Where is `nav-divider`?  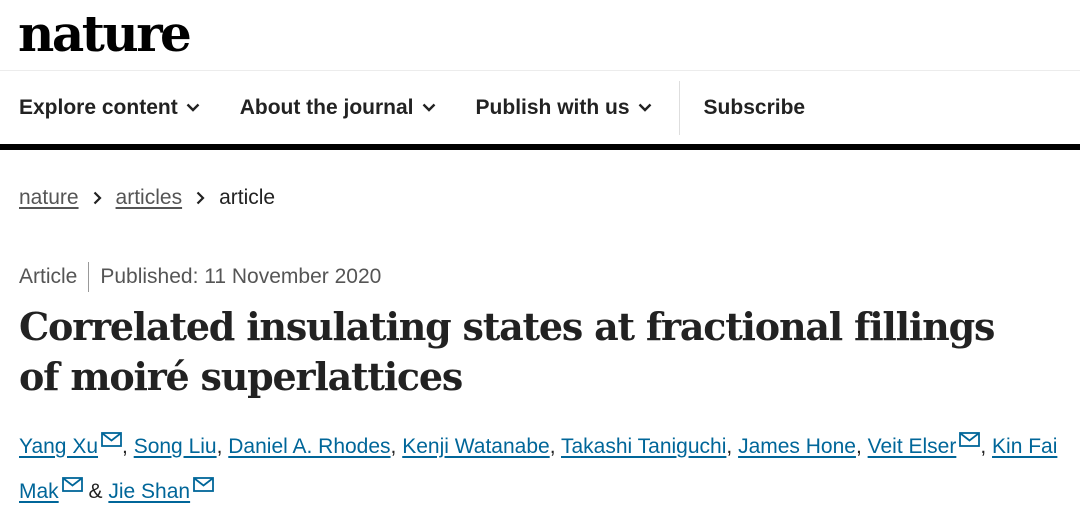 nav-divider is located at coordinates (679, 107).